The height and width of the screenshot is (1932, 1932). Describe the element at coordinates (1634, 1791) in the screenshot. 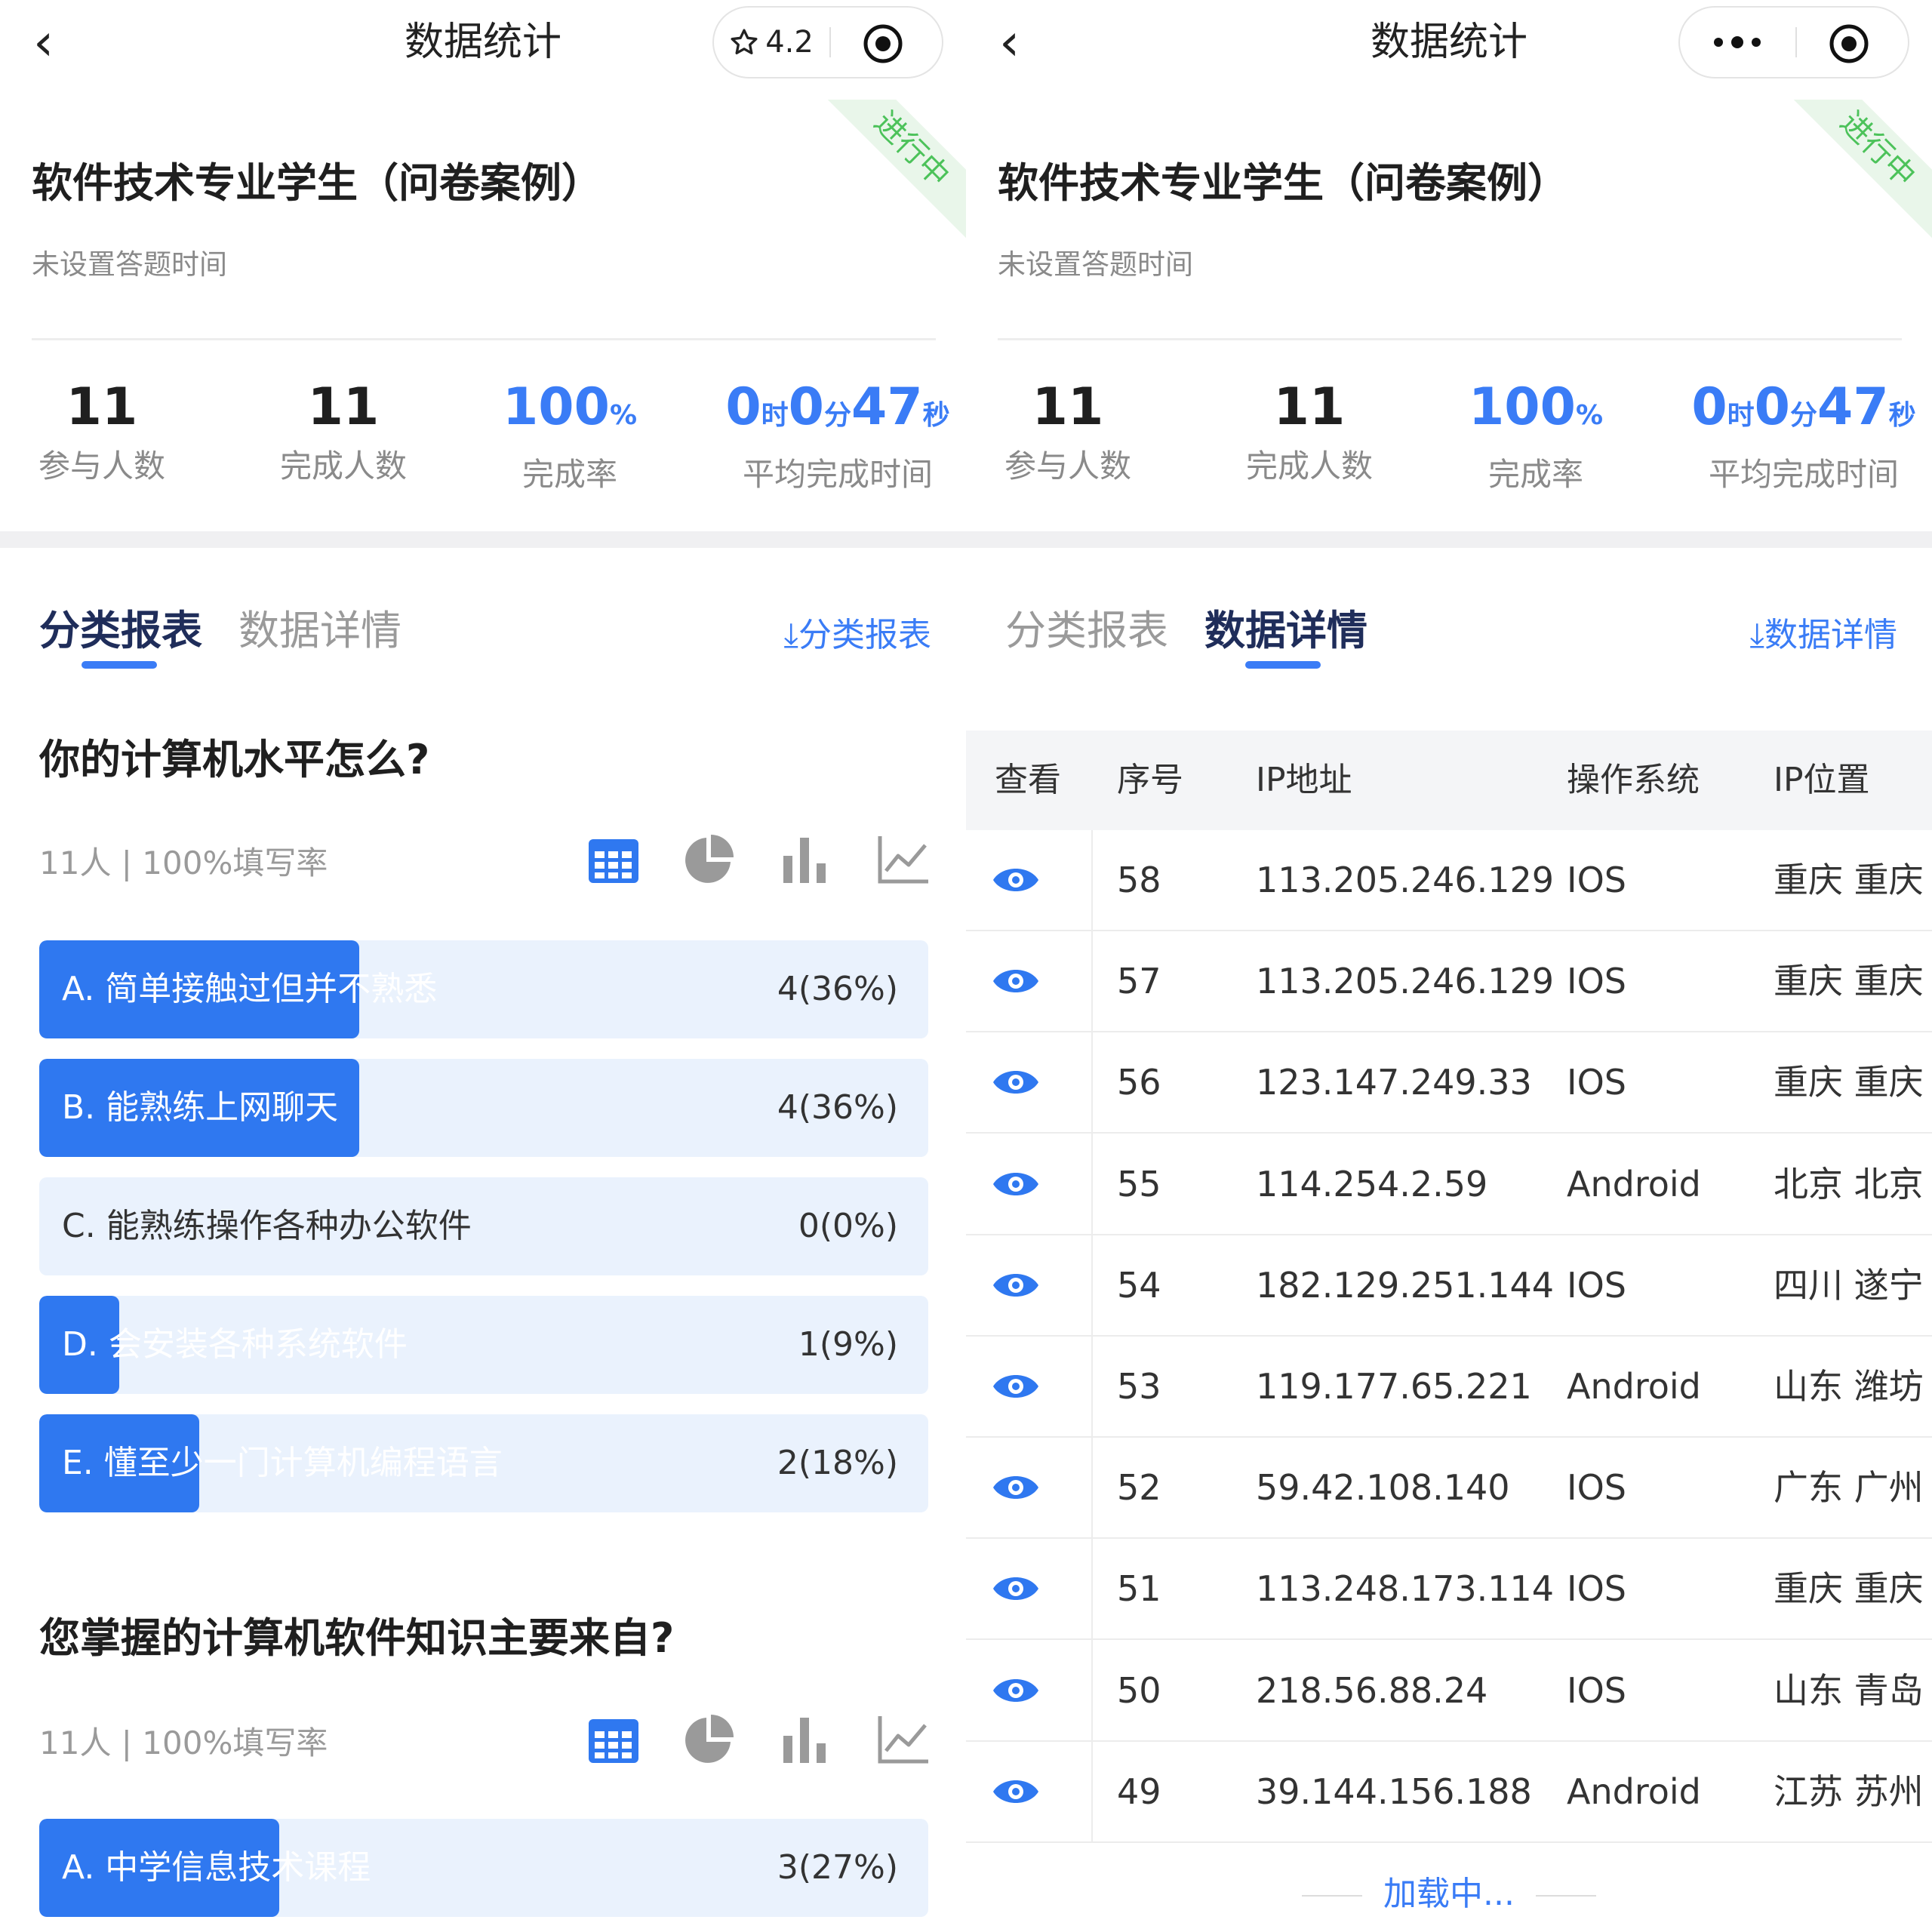

I see `cell-os: Android` at that location.